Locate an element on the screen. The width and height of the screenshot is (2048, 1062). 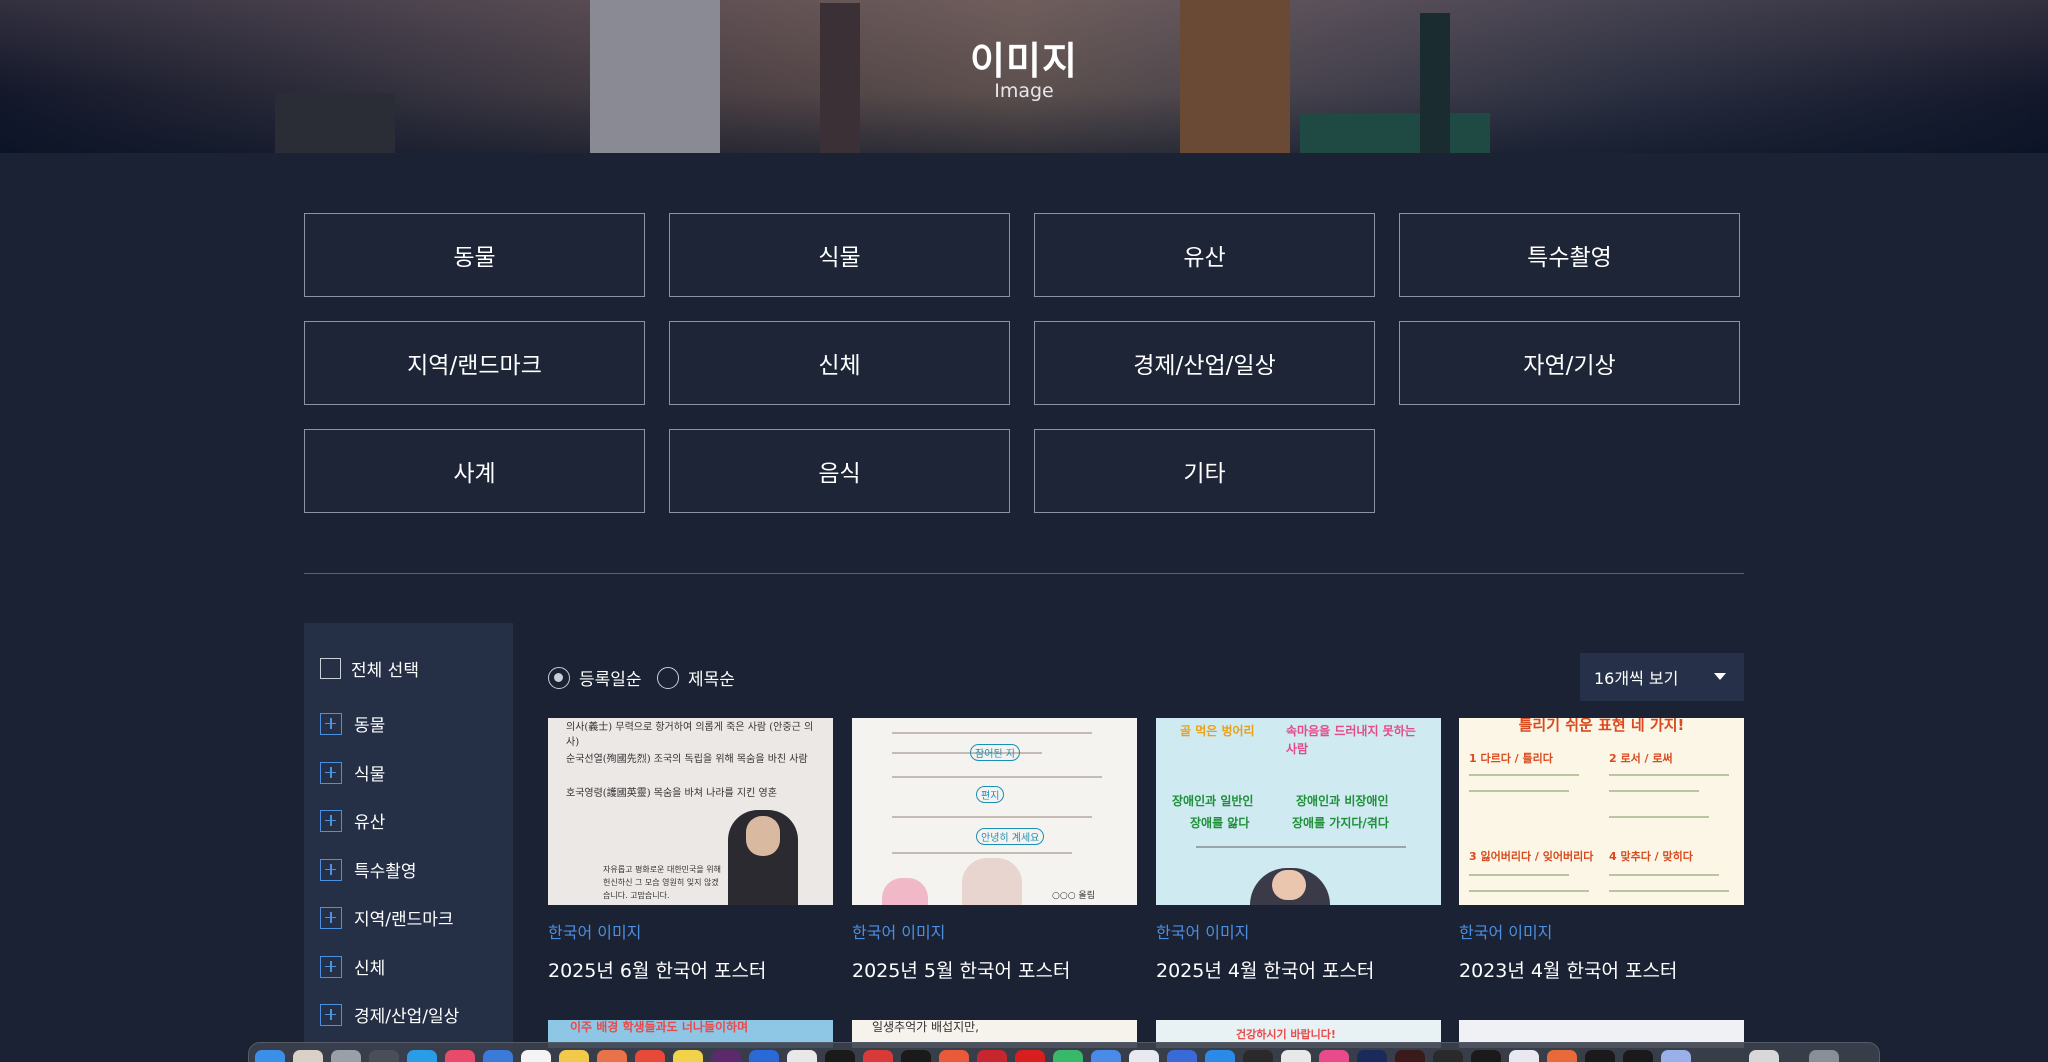
thumb-text: 속마음을 드러내지 못하는 사람 is located at coordinates (1351, 740).